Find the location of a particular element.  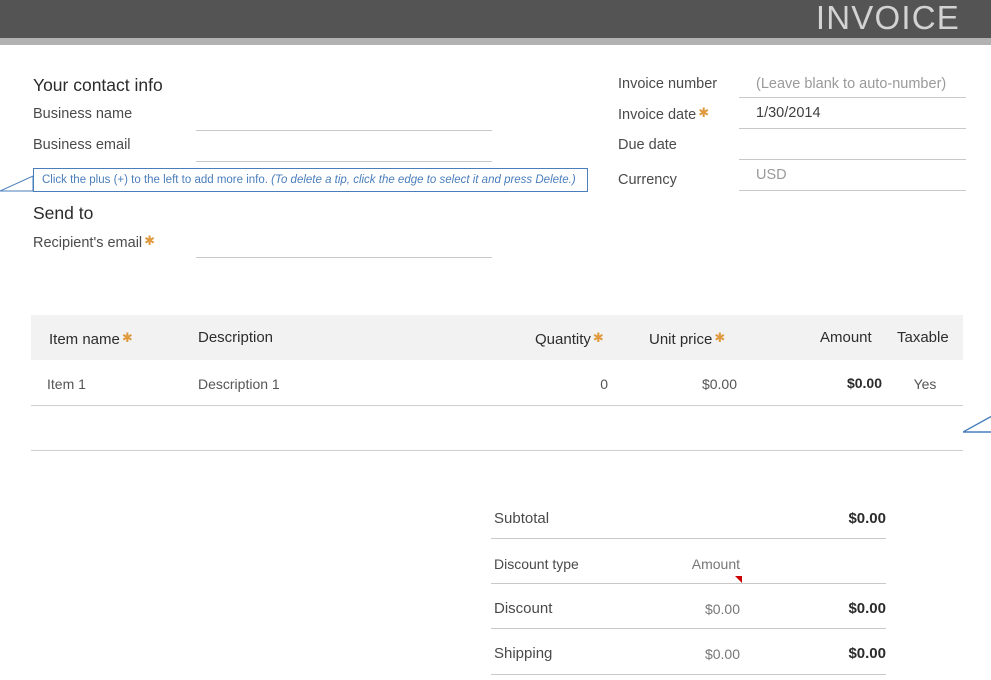

due-date-label: Due date is located at coordinates (647, 145).